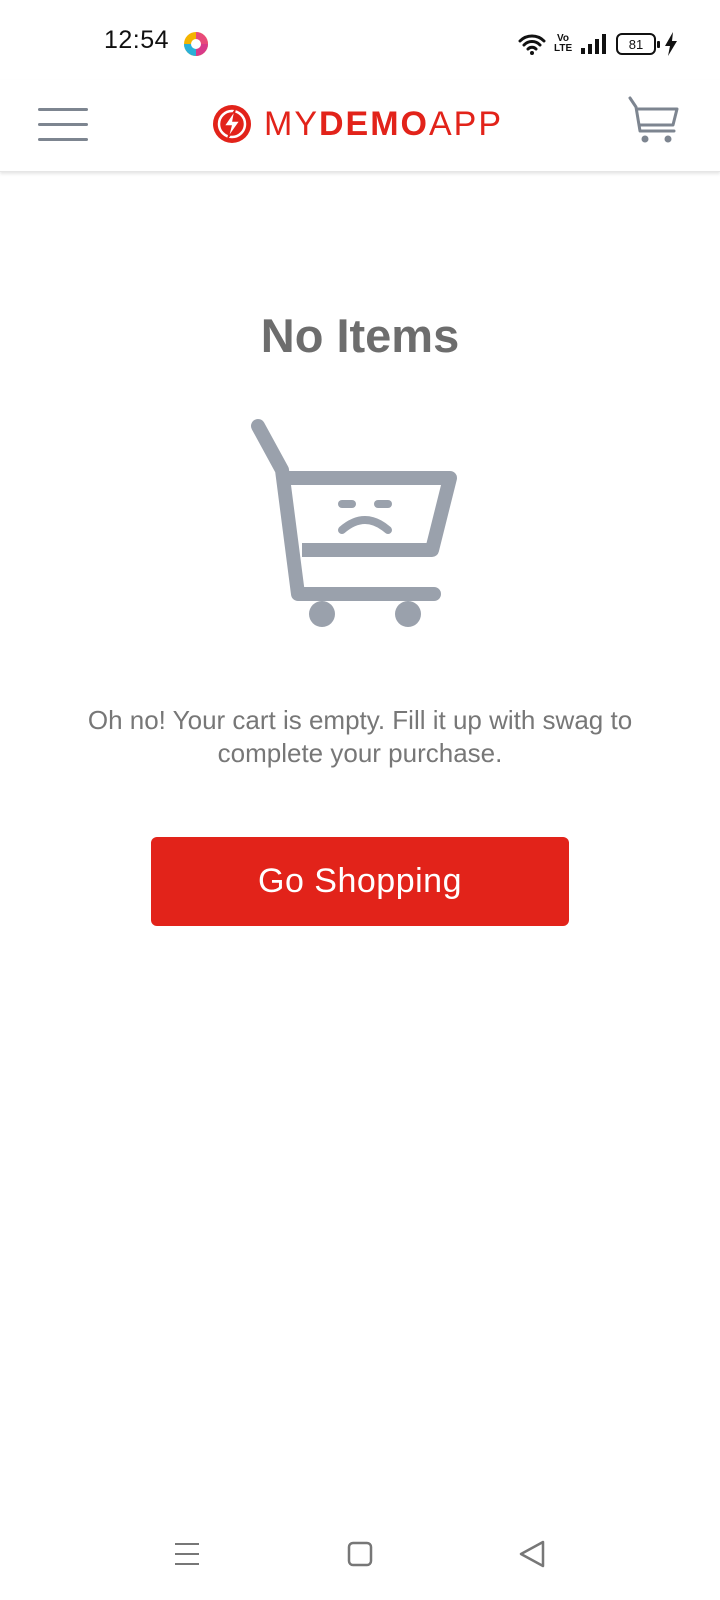 The height and width of the screenshot is (1600, 720). Describe the element at coordinates (654, 121) in the screenshot. I see `shopping-cart-icon` at that location.